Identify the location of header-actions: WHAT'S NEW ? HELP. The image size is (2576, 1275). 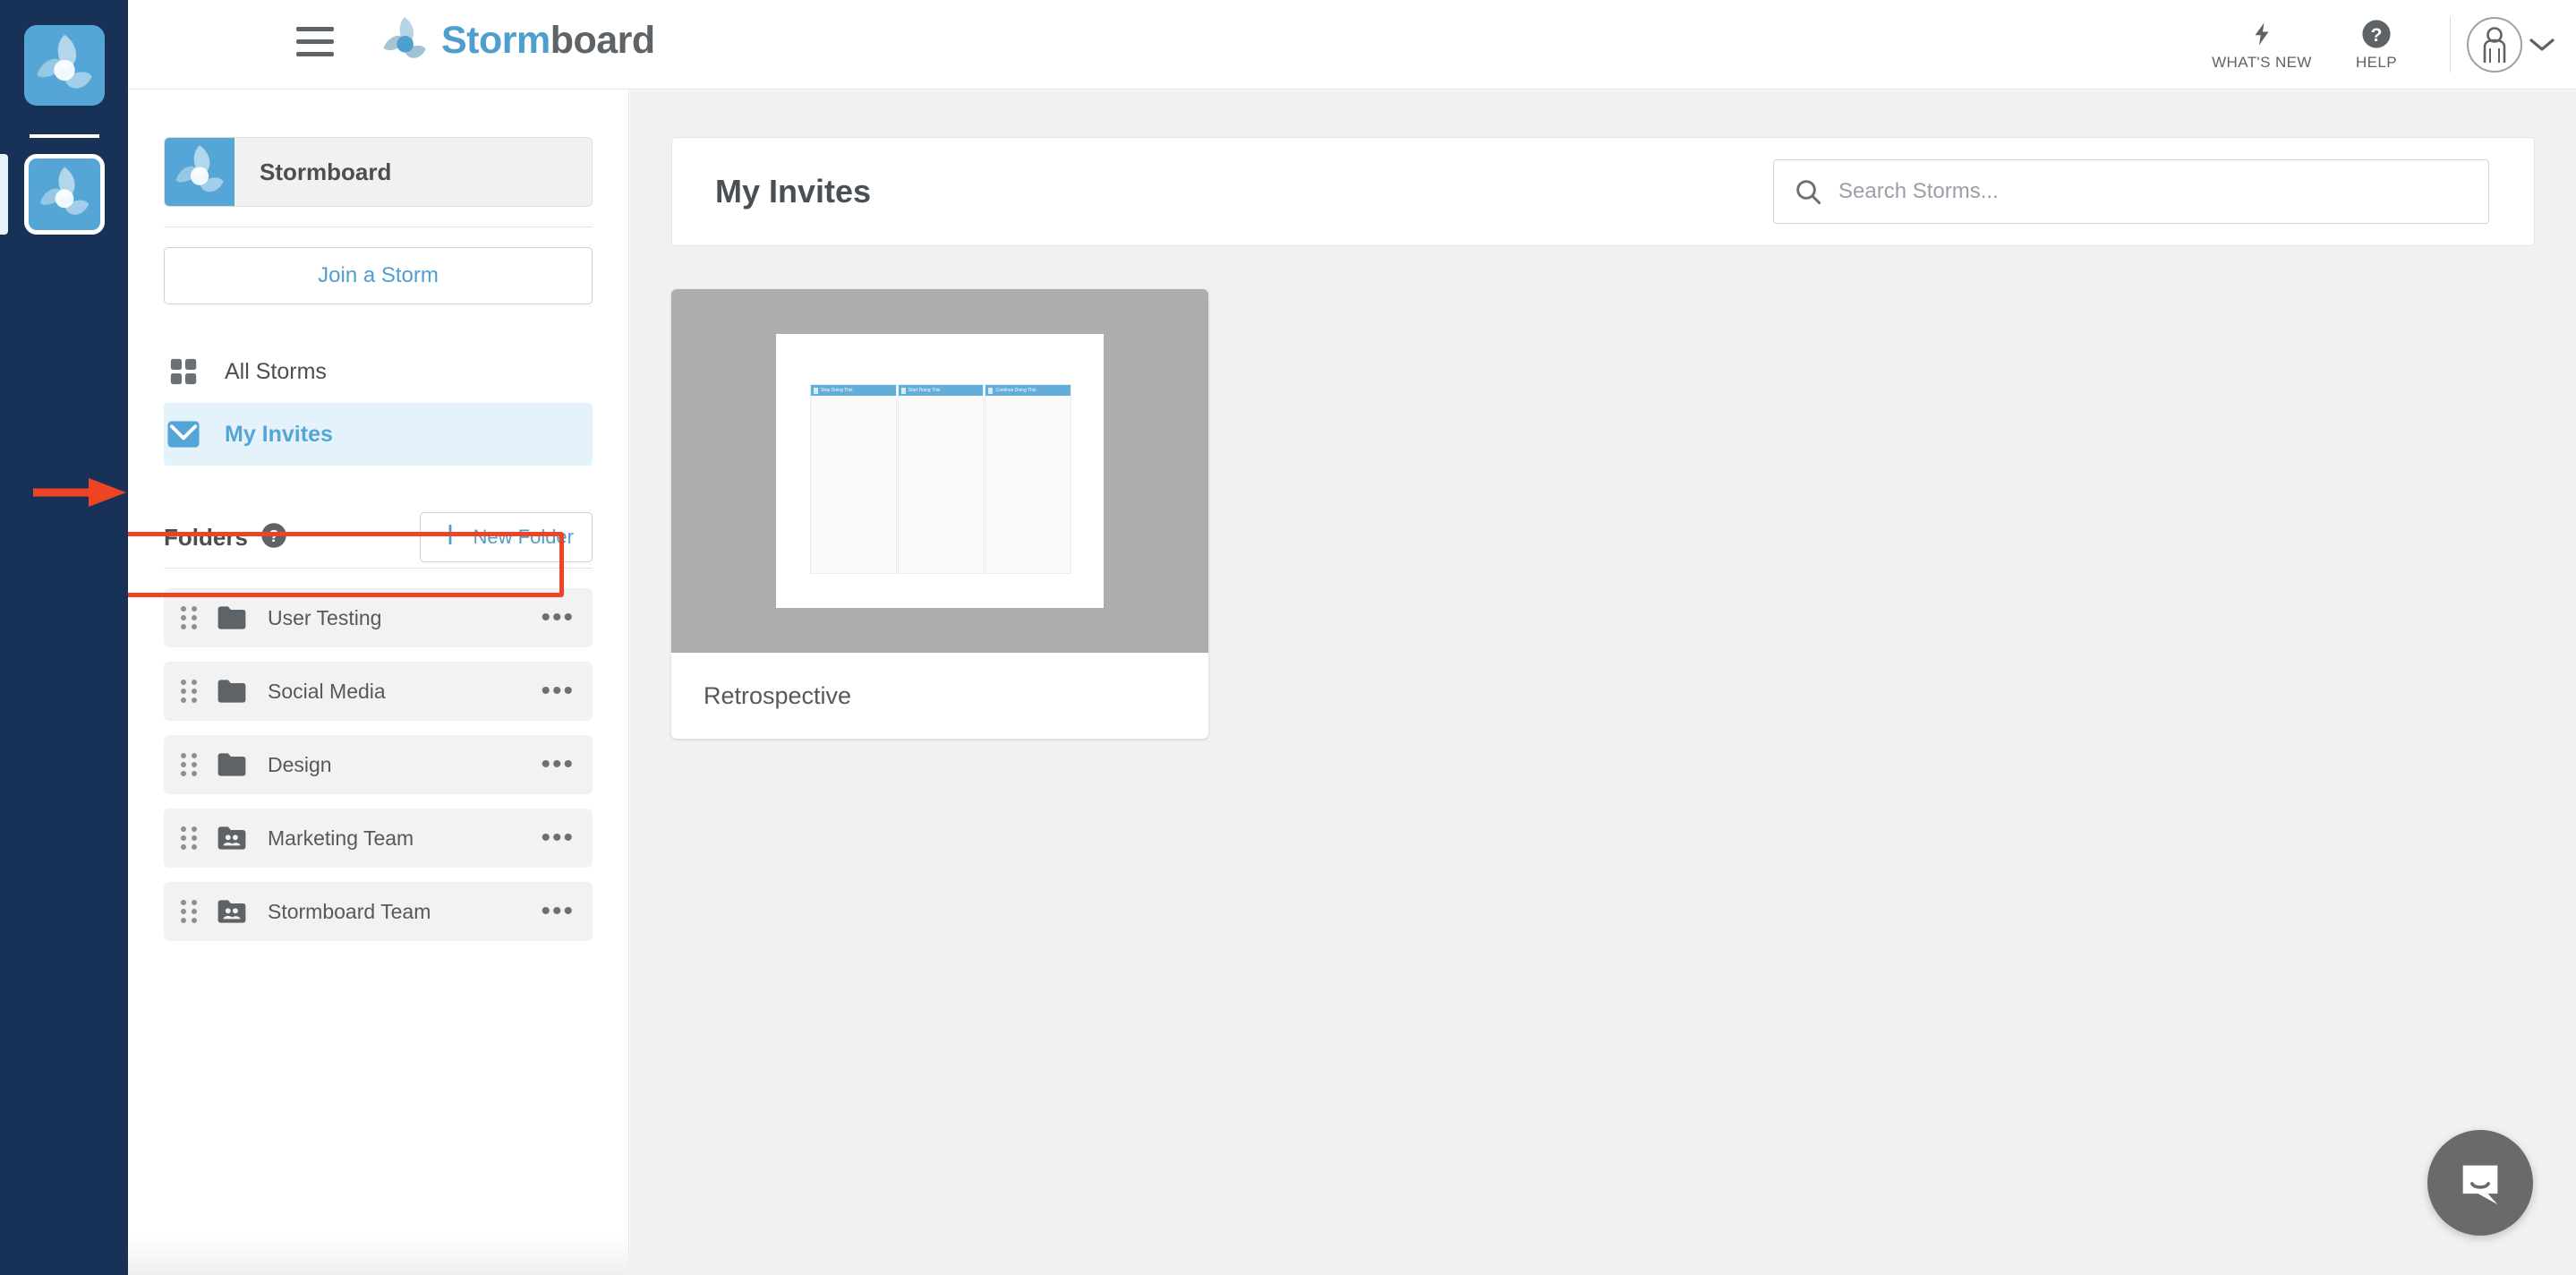
(2390, 45).